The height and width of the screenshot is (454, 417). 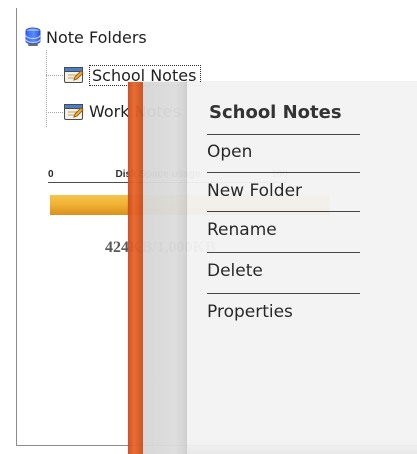 I want to click on context-menu-divider-open, so click(x=283, y=172).